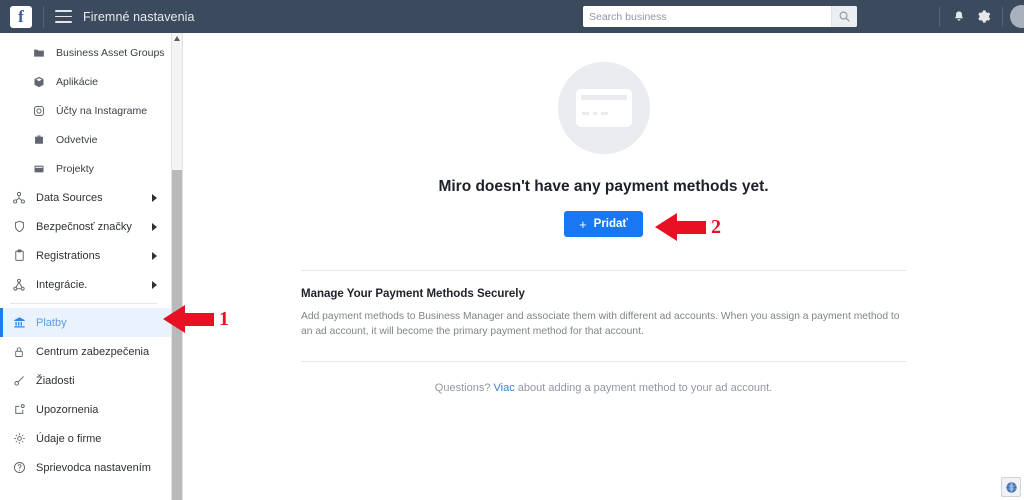 Image resolution: width=1024 pixels, height=500 pixels. I want to click on request-icon, so click(19, 380).